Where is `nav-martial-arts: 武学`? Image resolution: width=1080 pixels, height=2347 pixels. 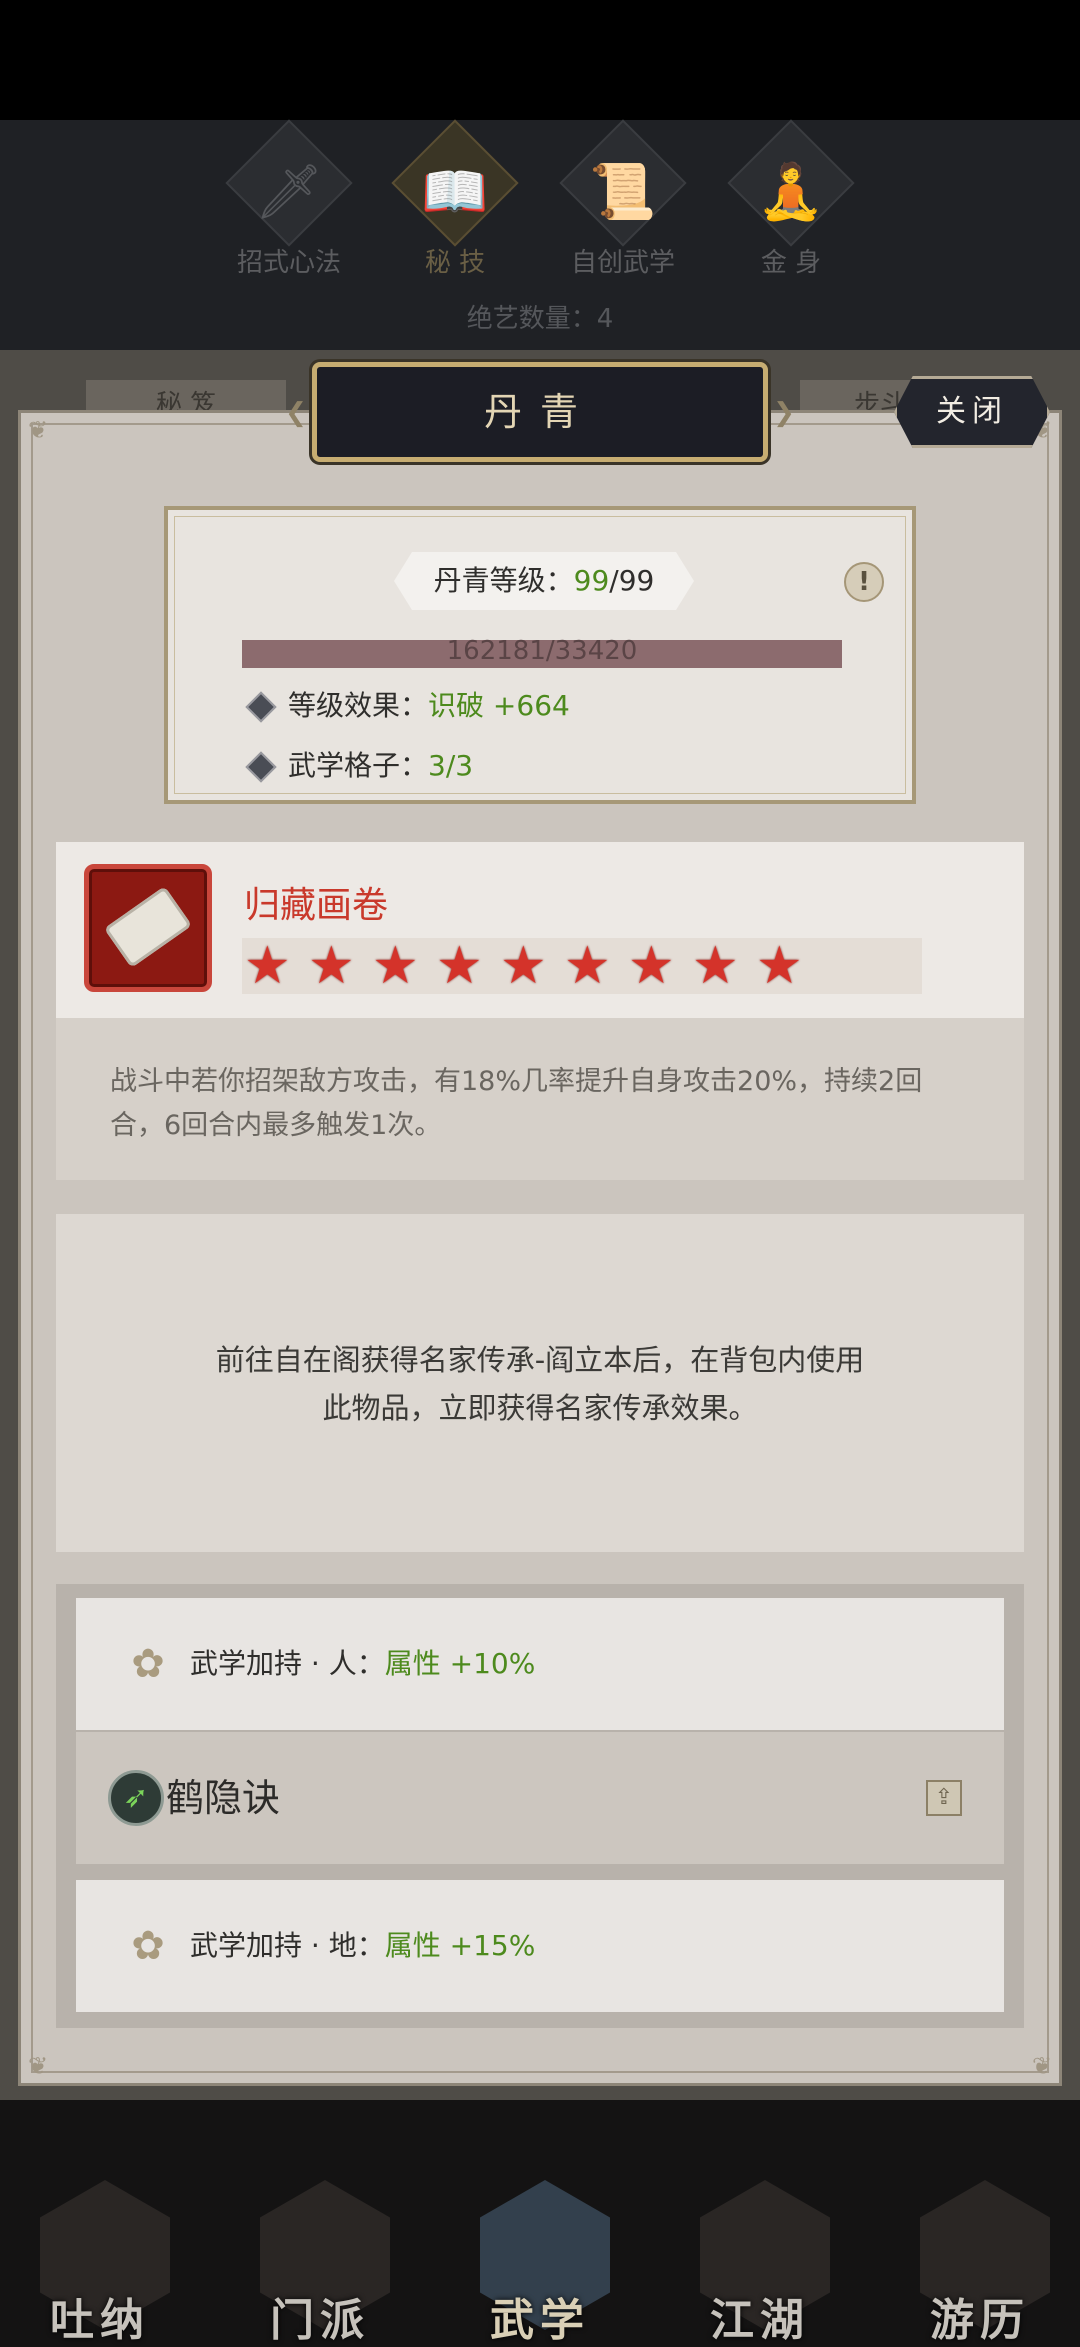
nav-martial-arts: 武学 is located at coordinates (540, 2253).